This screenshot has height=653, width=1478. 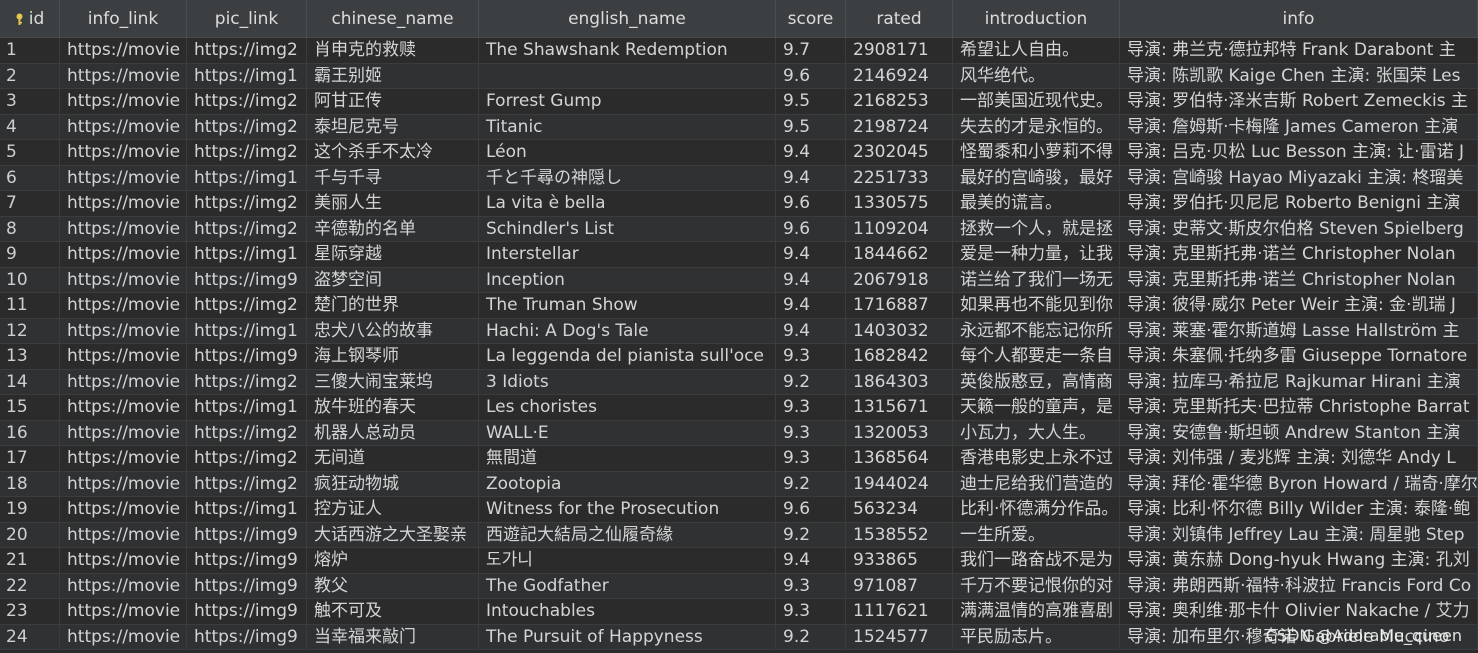 I want to click on cell-introduction: 拯救一个人，就是拯, so click(x=1036, y=228).